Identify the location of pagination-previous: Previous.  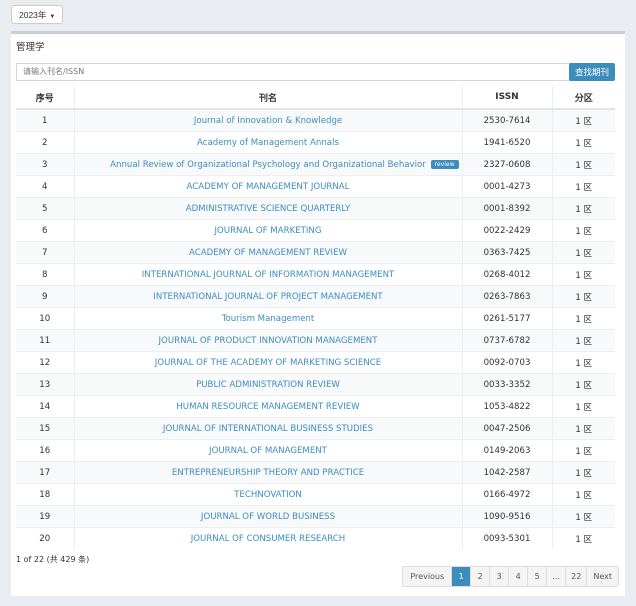
(427, 576).